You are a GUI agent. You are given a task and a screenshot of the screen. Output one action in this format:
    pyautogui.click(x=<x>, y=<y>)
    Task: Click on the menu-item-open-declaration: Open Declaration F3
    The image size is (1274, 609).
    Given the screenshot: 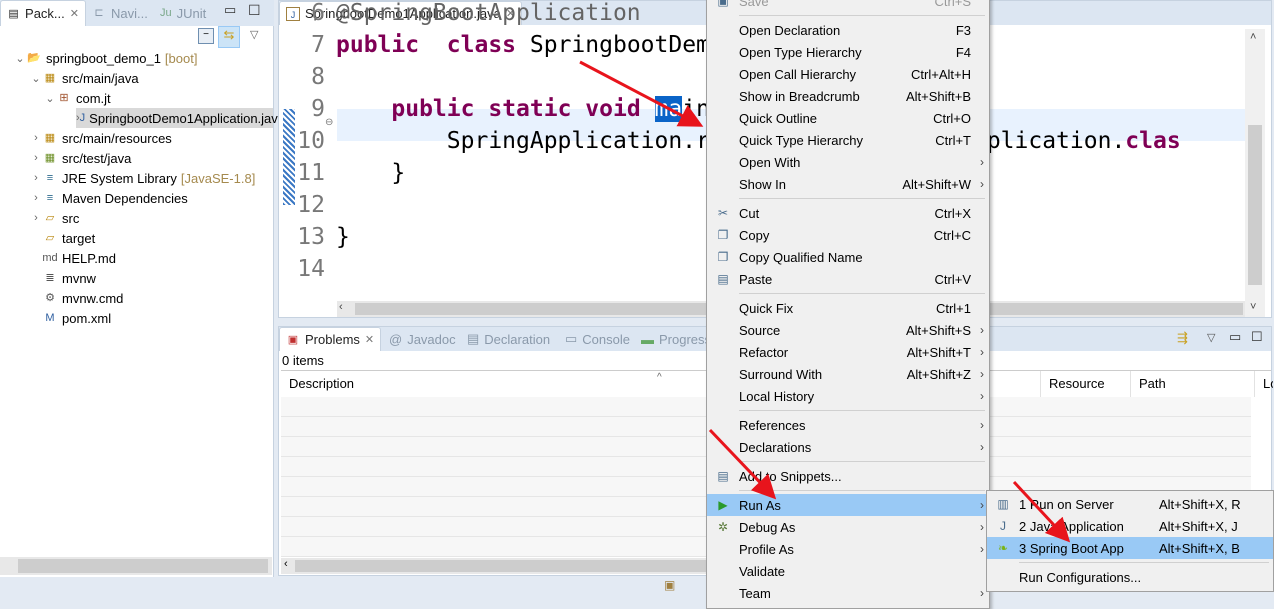 What is the action you would take?
    pyautogui.click(x=848, y=30)
    